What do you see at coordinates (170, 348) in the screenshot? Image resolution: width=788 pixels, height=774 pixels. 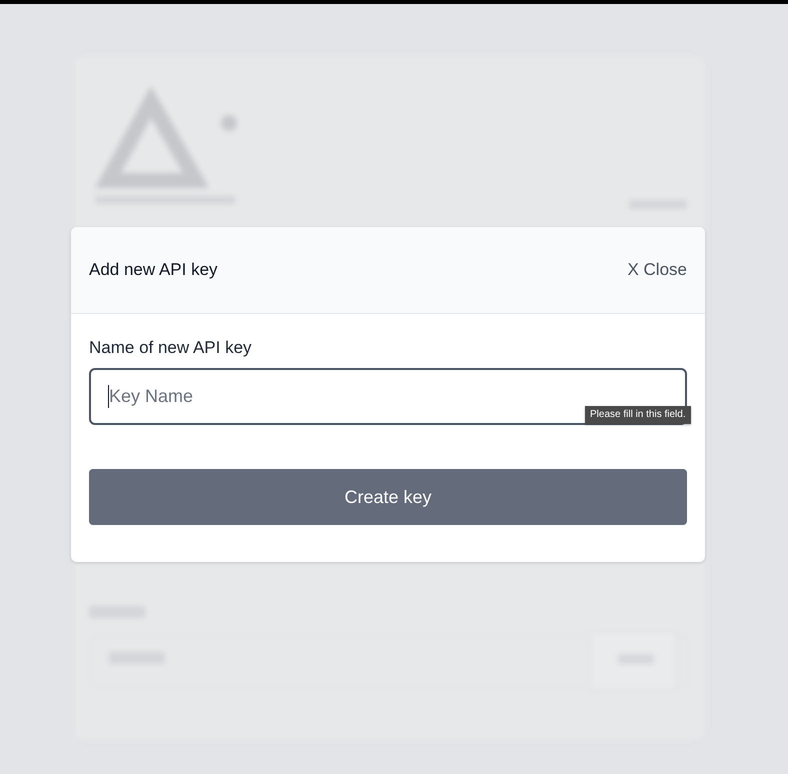 I see `field-label: Name of new API key` at bounding box center [170, 348].